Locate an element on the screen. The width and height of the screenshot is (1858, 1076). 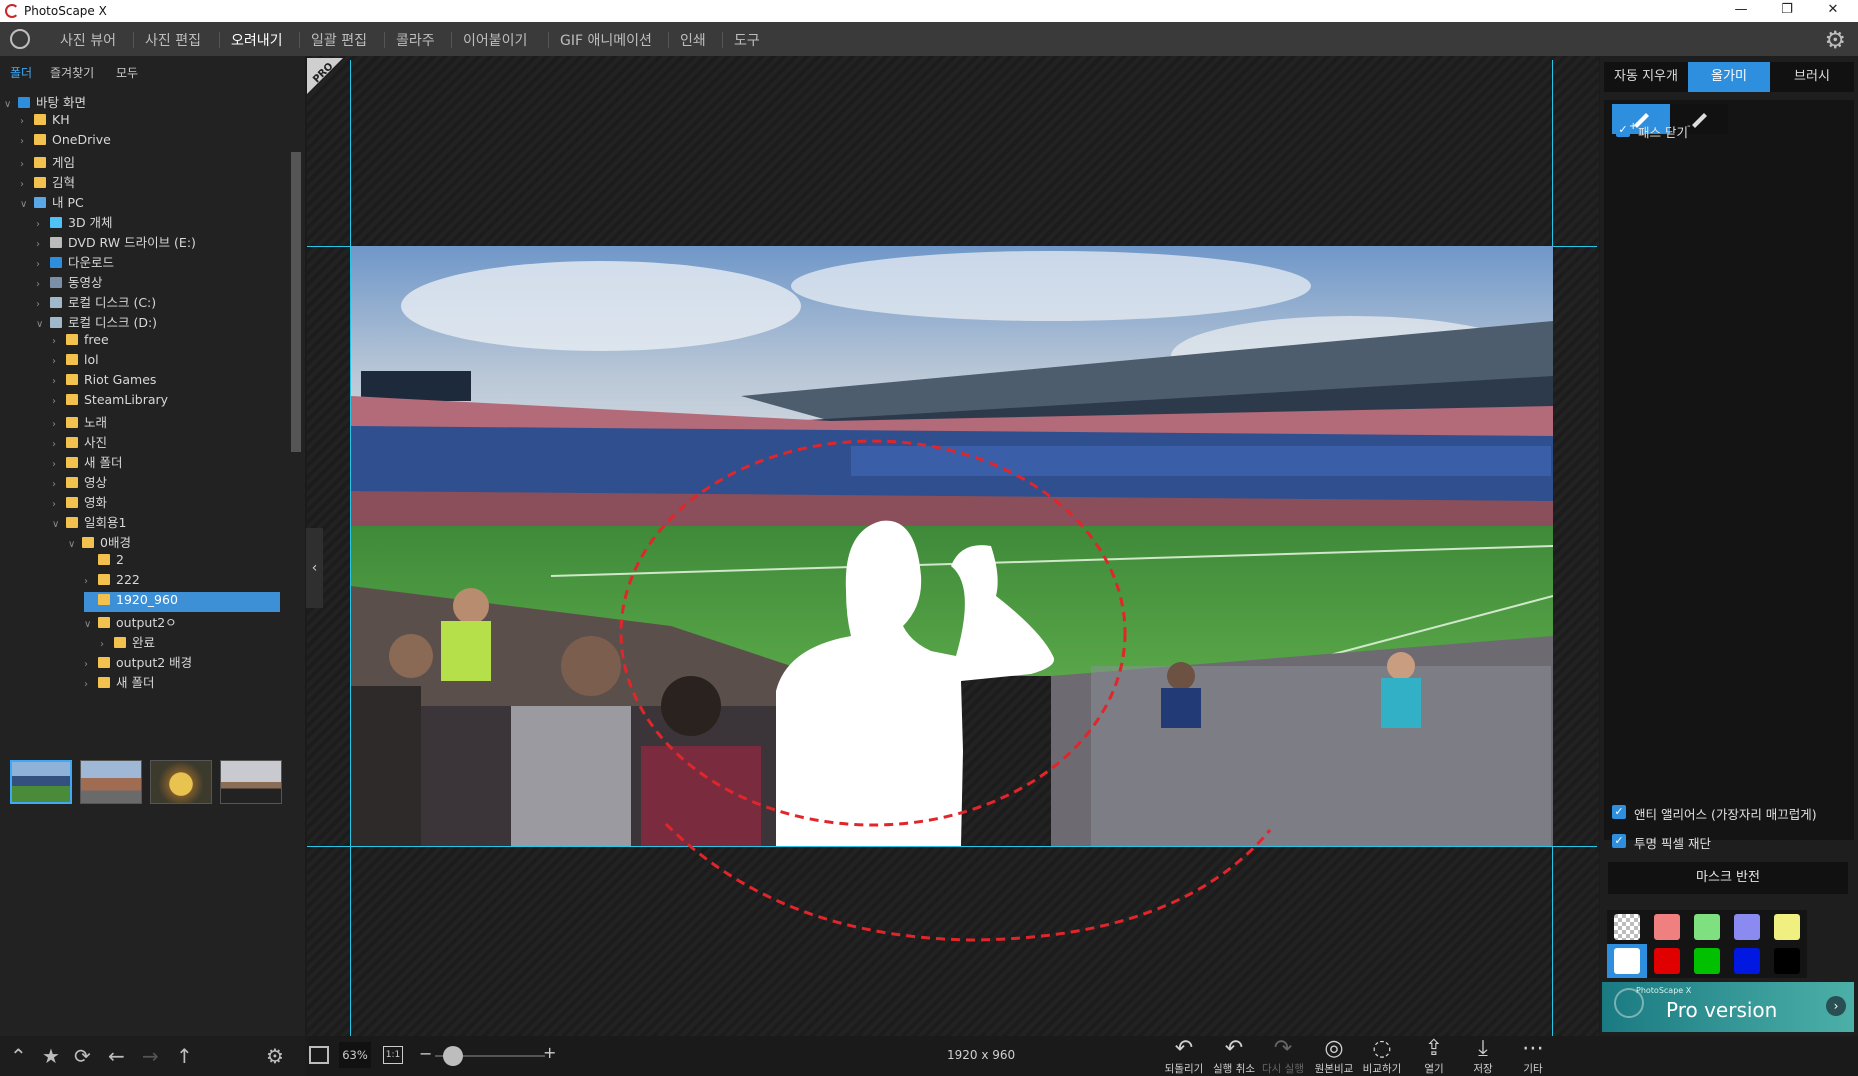
thumbnail-stadium is located at coordinates (41, 782).